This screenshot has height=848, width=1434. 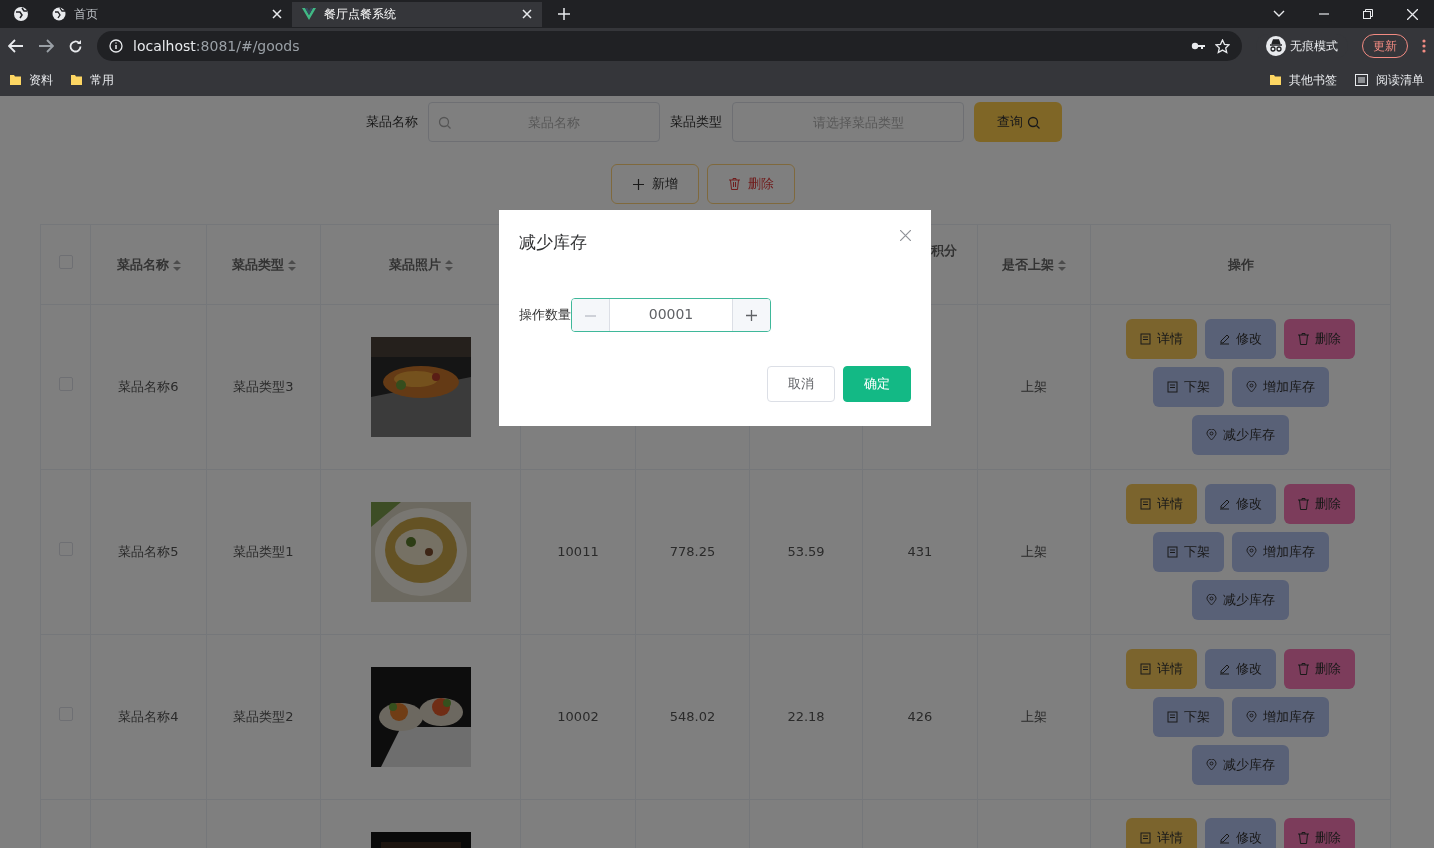 I want to click on column-header: 操作, so click(x=1240, y=264).